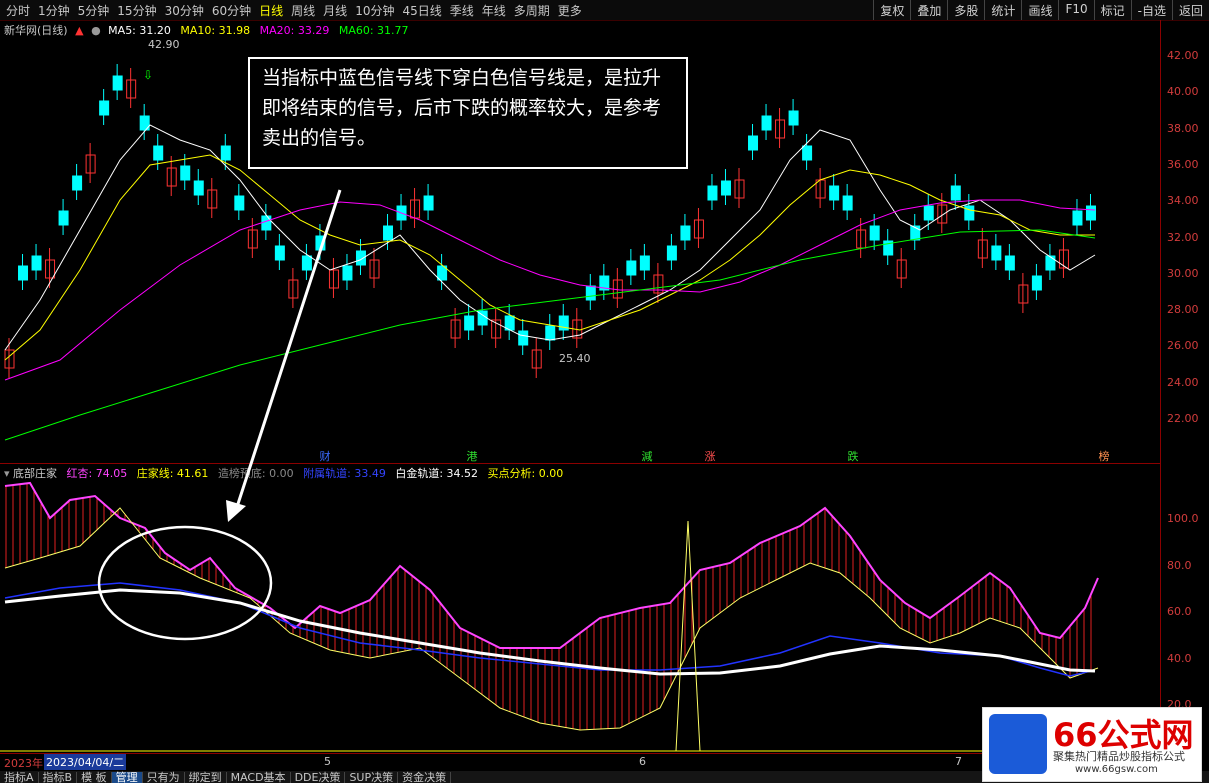  Describe the element at coordinates (425, 777) in the screenshot. I see `indicator-tab: 资金决策` at that location.